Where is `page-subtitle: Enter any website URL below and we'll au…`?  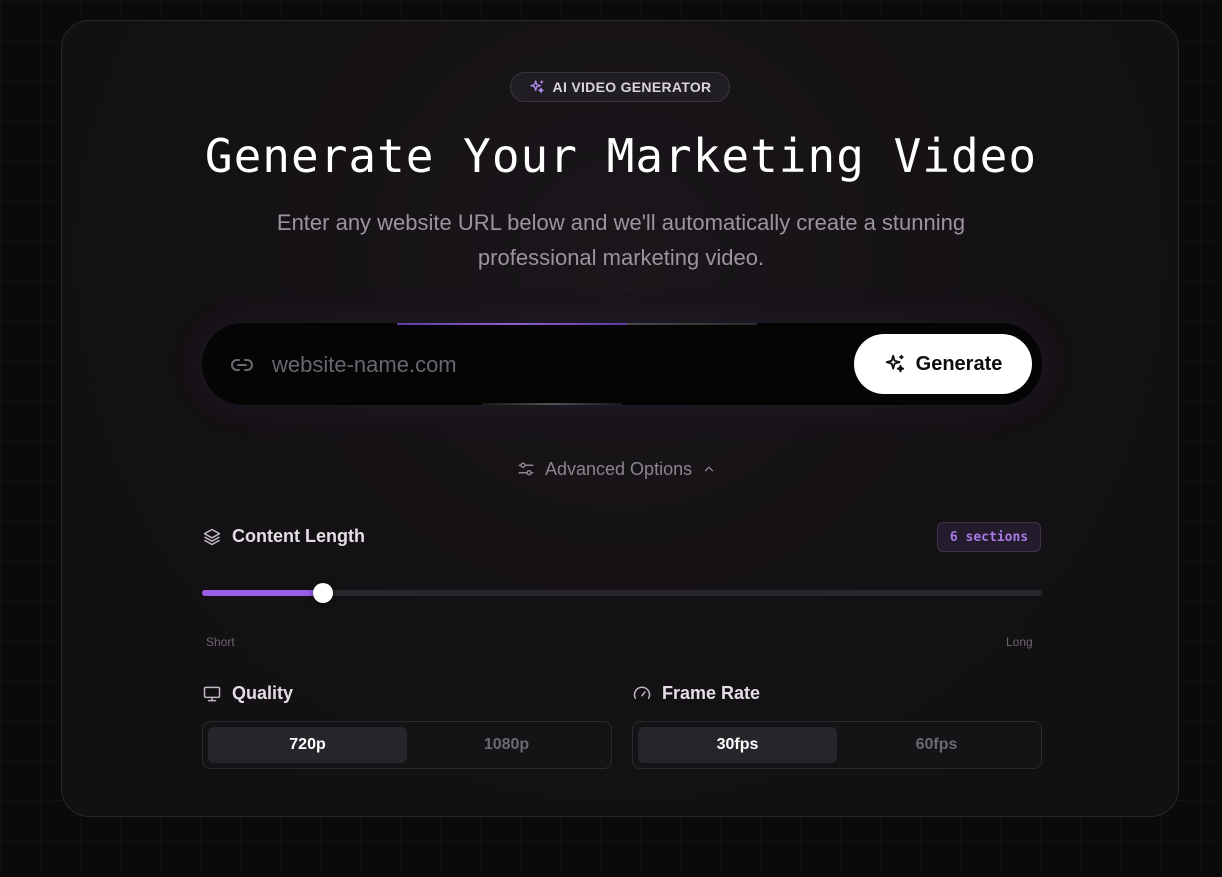 page-subtitle: Enter any website URL below and we'll au… is located at coordinates (621, 240).